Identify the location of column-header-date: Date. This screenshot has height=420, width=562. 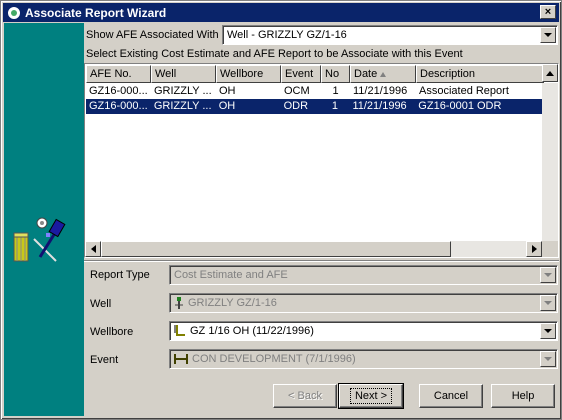
(383, 74).